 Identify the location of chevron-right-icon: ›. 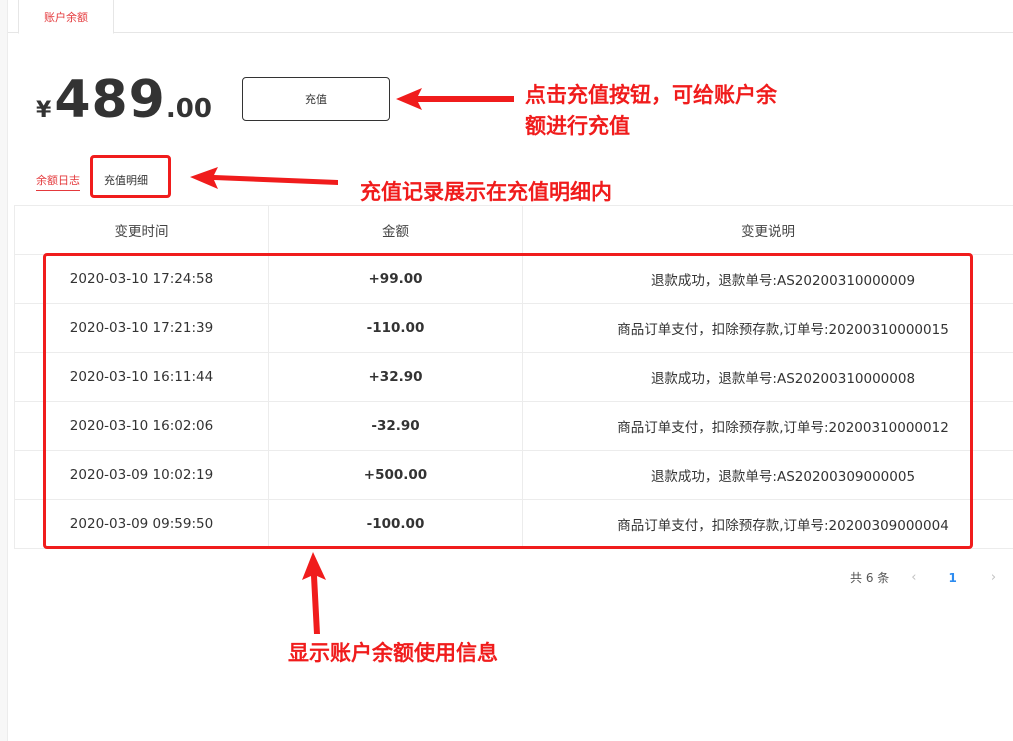
(993, 577).